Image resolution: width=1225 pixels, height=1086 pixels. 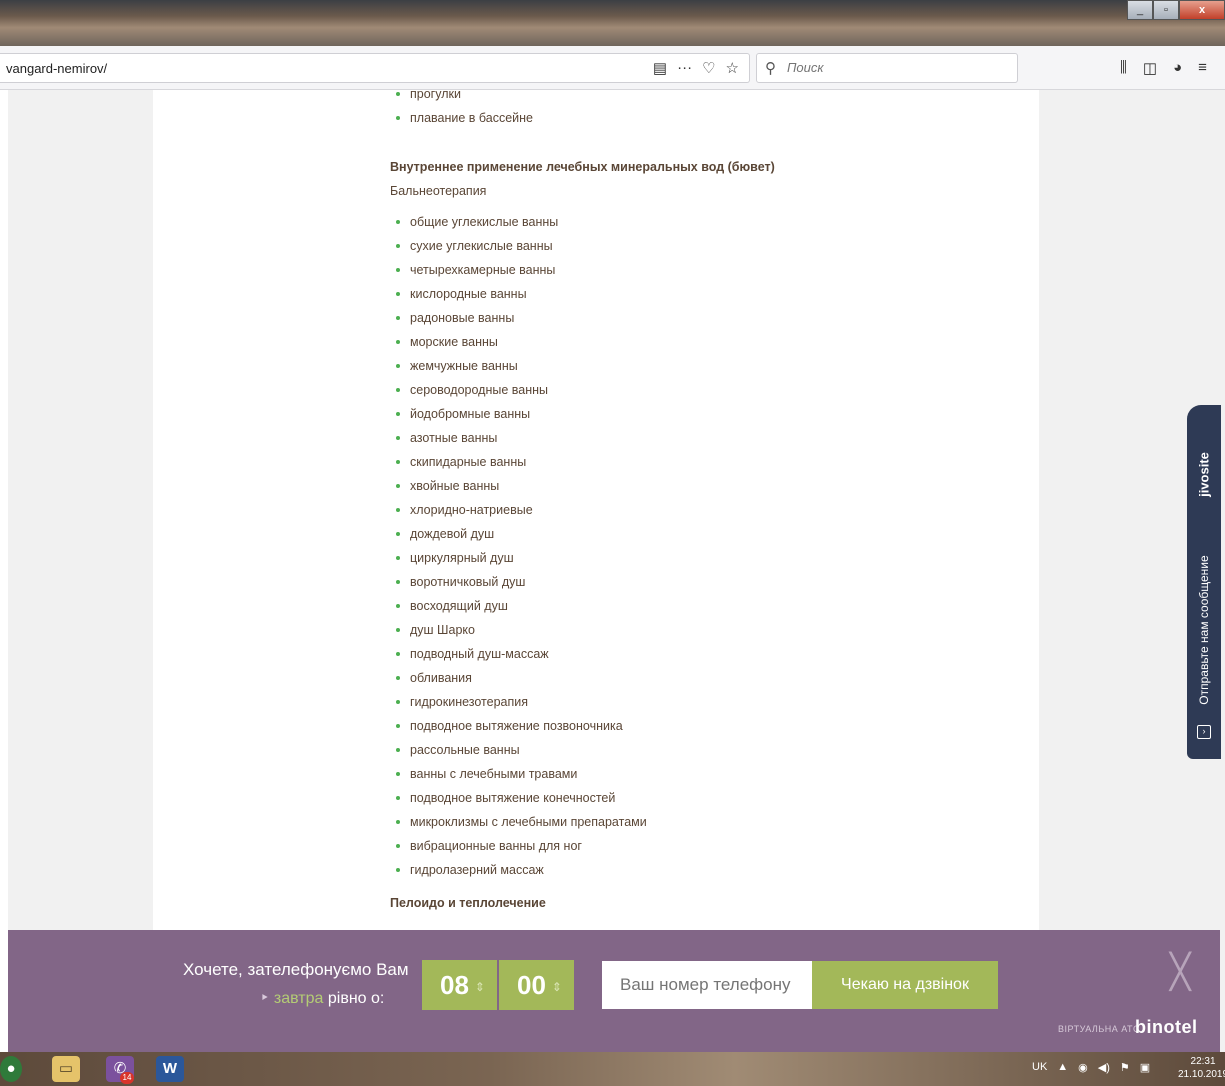 What do you see at coordinates (170, 1069) in the screenshot?
I see `word-app-icon: W` at bounding box center [170, 1069].